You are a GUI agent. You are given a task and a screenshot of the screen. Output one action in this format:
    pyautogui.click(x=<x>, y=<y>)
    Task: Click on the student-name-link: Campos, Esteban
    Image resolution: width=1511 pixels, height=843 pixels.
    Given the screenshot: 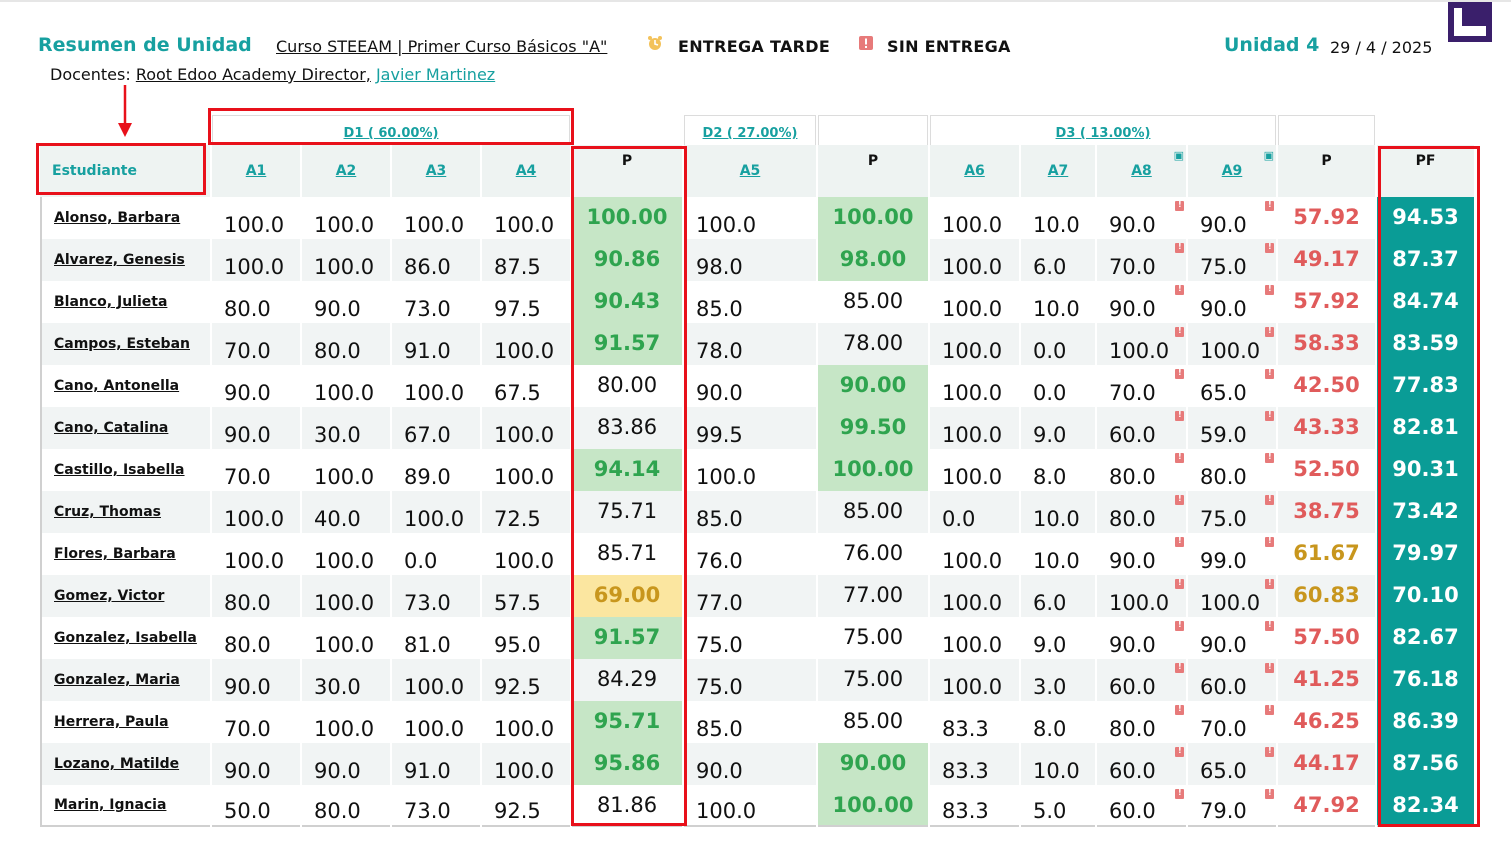 What is the action you would take?
    pyautogui.click(x=125, y=344)
    